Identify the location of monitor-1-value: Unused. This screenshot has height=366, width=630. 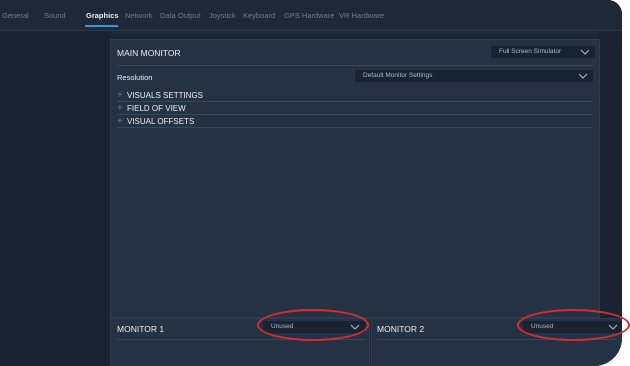
(282, 326).